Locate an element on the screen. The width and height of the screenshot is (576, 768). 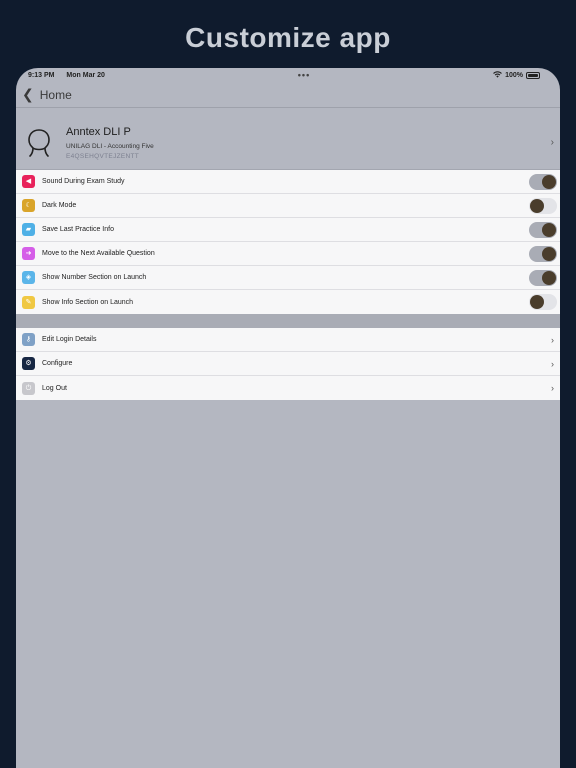
moon-icon: ☾ is located at coordinates (28, 205).